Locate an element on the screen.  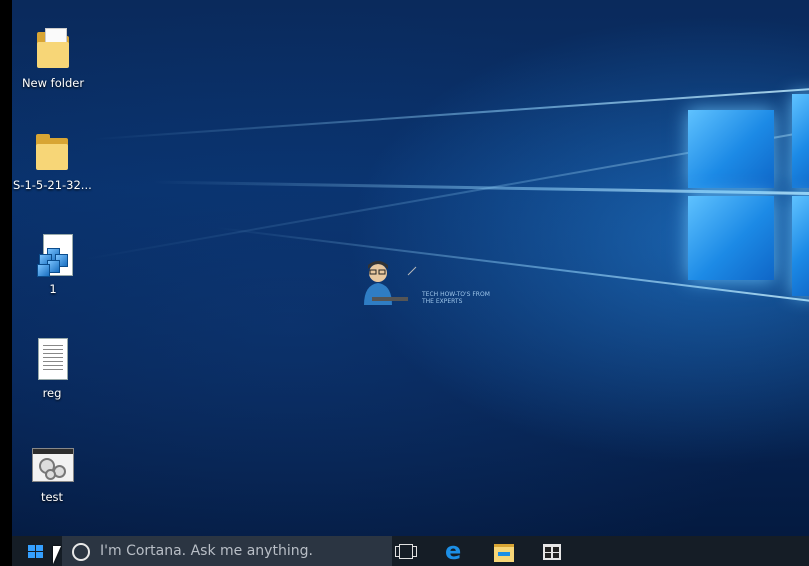
cortana-search-box: I'm Cortana. Ask me anything. is located at coordinates (227, 551).